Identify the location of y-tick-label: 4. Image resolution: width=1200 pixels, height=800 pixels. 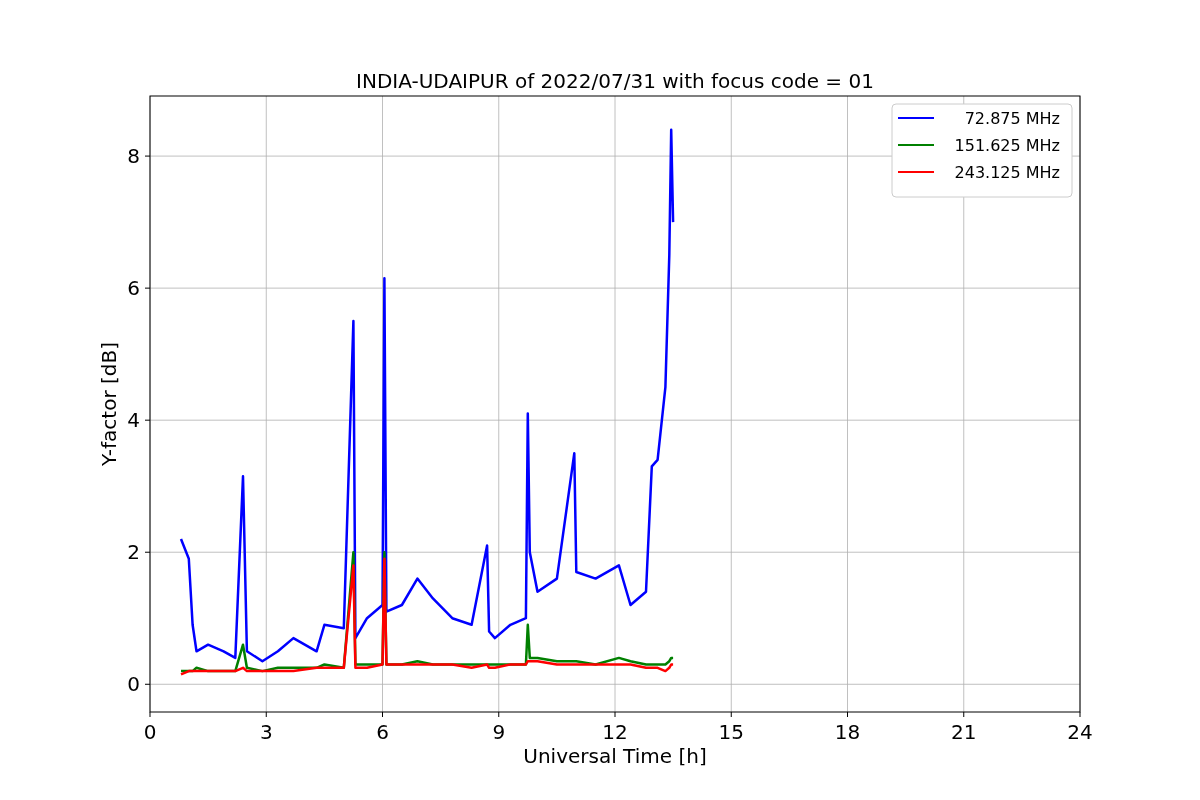
(133, 420).